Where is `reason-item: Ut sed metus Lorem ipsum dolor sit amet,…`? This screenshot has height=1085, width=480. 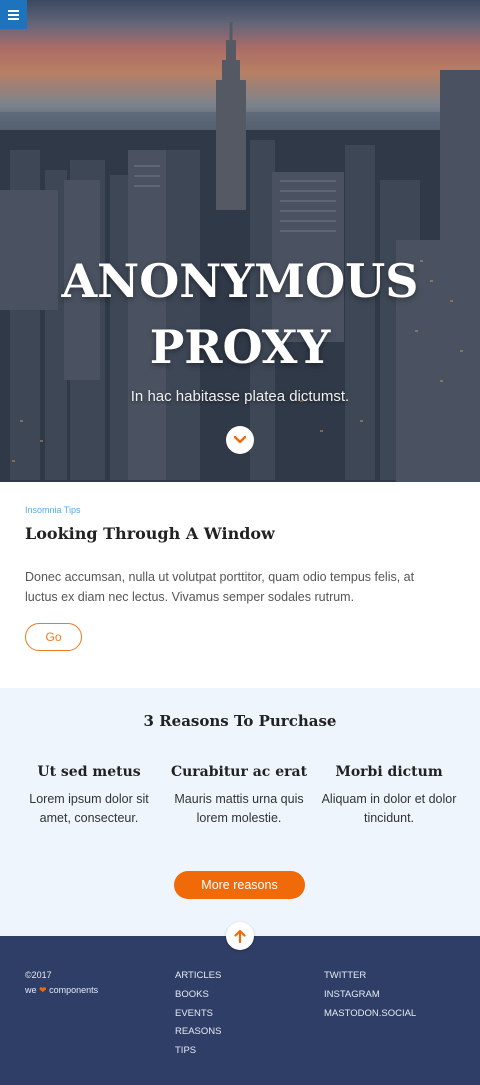 reason-item: Ut sed metus Lorem ipsum dolor sit amet,… is located at coordinates (89, 796).